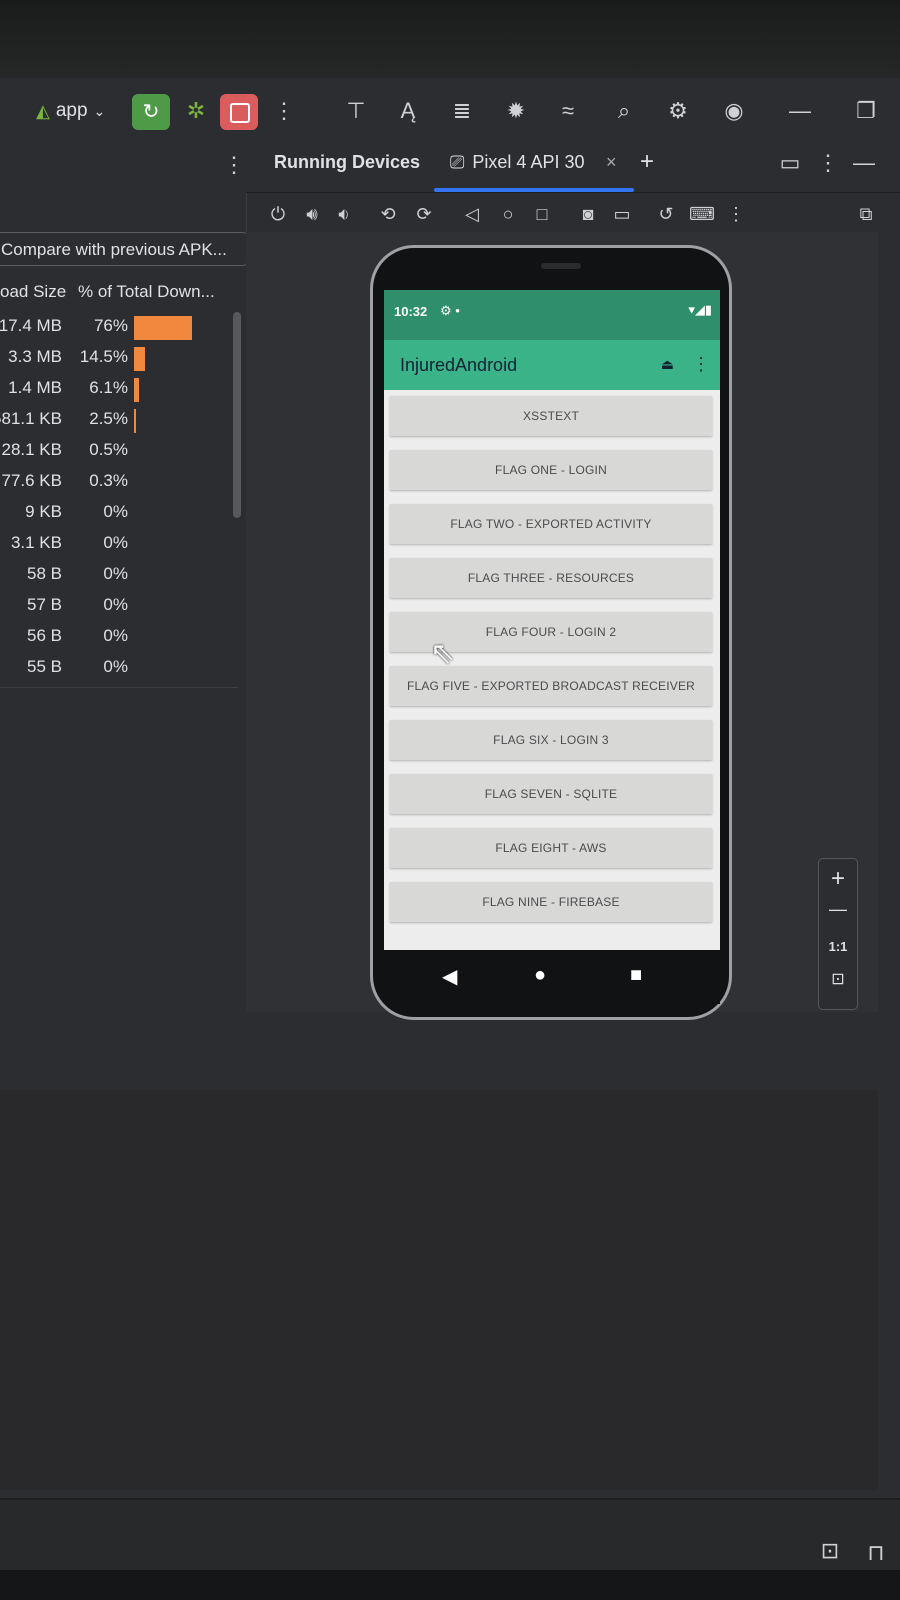 The height and width of the screenshot is (1600, 900). What do you see at coordinates (108, 387) in the screenshot?
I see `row-percent: 6.1%` at bounding box center [108, 387].